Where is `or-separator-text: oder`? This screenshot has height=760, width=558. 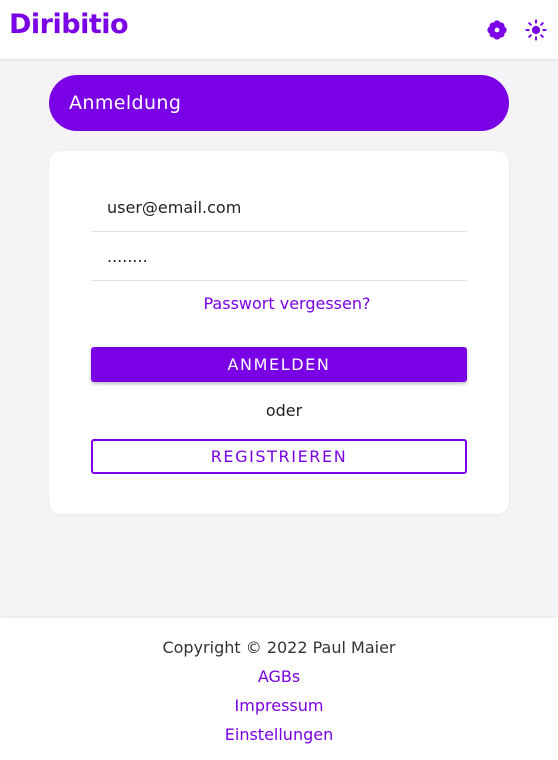
or-separator-text: oder is located at coordinates (284, 410).